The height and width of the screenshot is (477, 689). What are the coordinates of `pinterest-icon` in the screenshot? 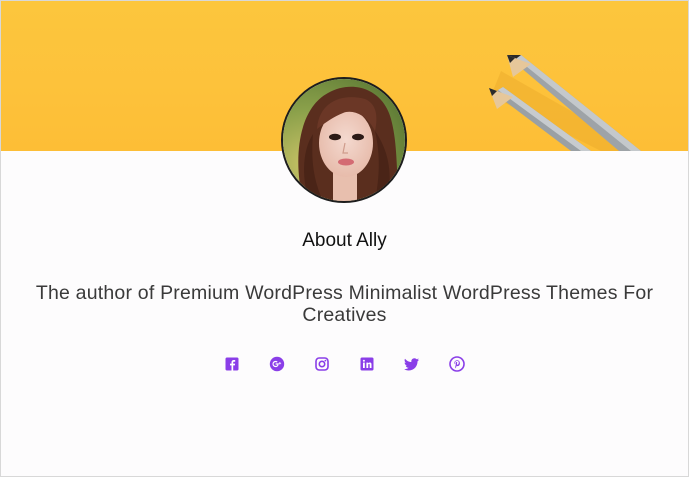 It's located at (457, 364).